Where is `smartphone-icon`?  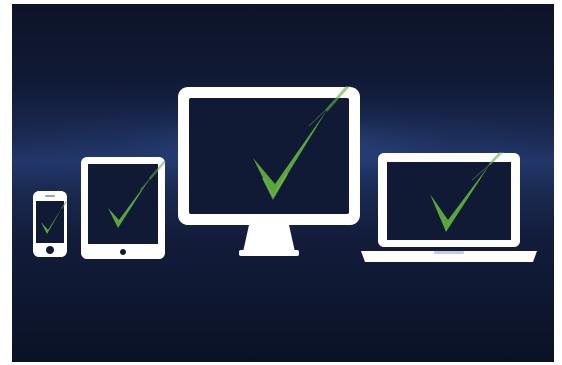
smartphone-icon is located at coordinates (50, 224).